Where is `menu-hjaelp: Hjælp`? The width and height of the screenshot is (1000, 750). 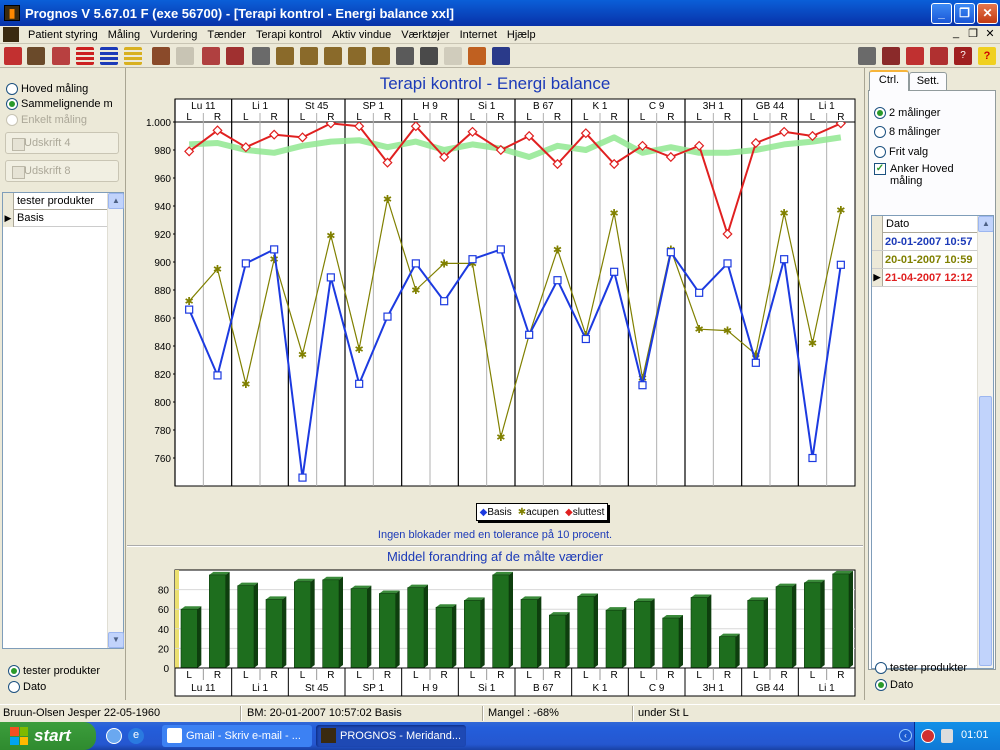
menu-hjaelp: Hjælp is located at coordinates (521, 35).